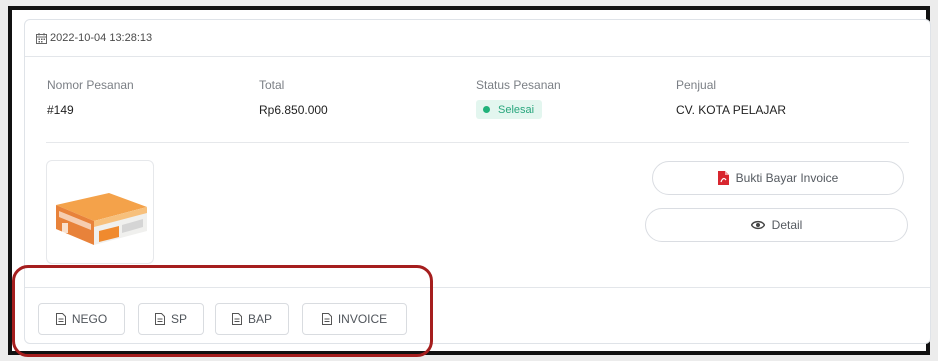  I want to click on seller-value: CV. KOTA PELAJAR, so click(731, 110).